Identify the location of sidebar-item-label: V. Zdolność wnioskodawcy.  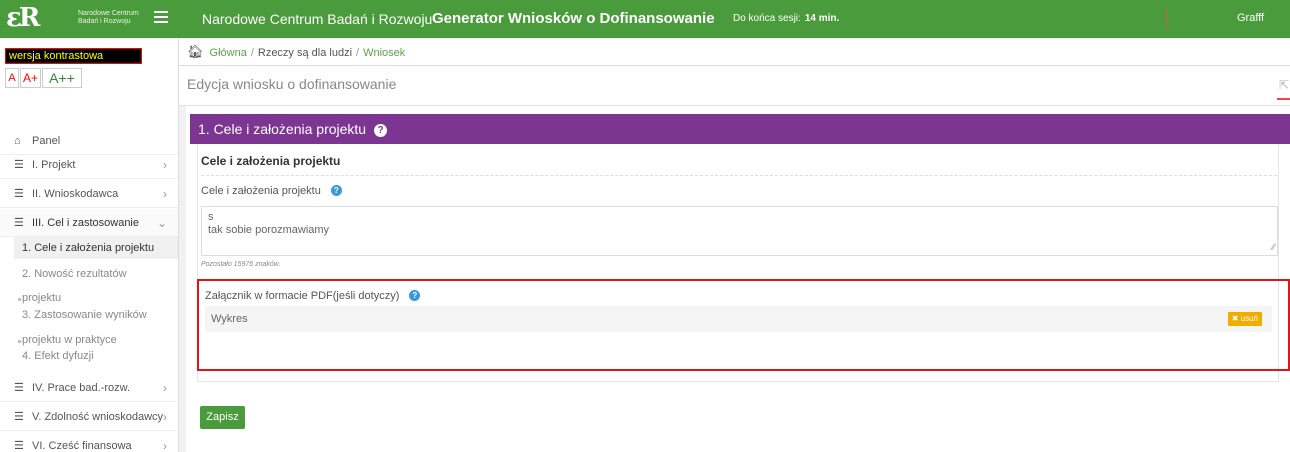
(98, 417).